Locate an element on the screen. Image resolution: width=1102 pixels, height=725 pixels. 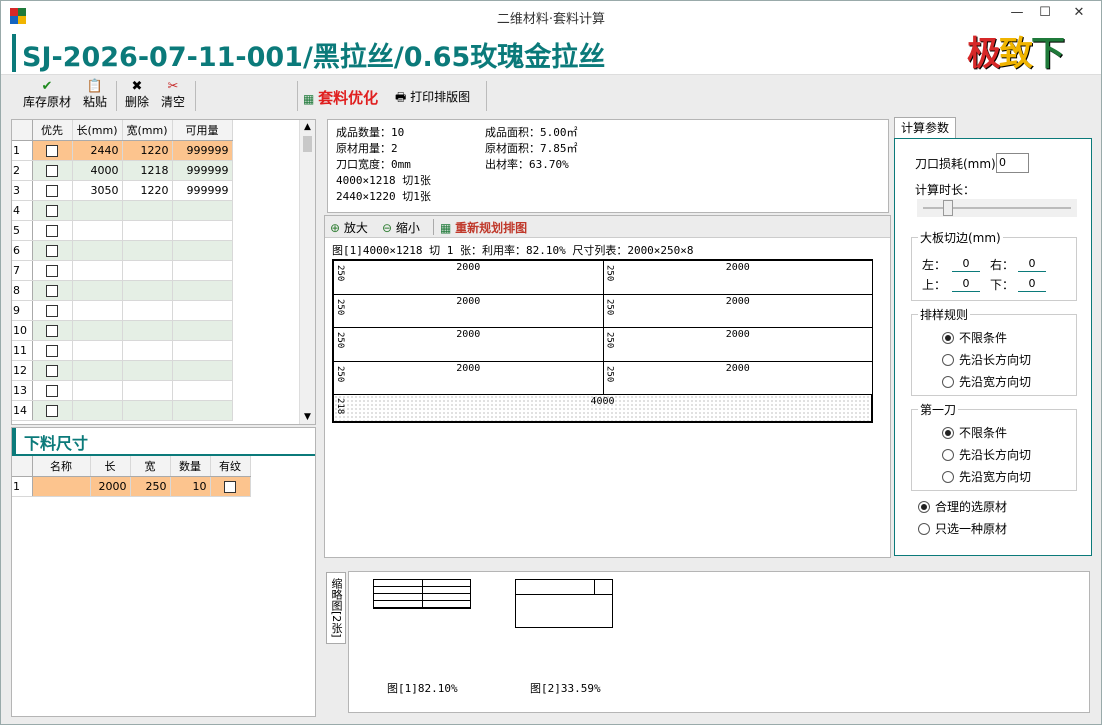
table-row: 14 is located at coordinates (122, 410).